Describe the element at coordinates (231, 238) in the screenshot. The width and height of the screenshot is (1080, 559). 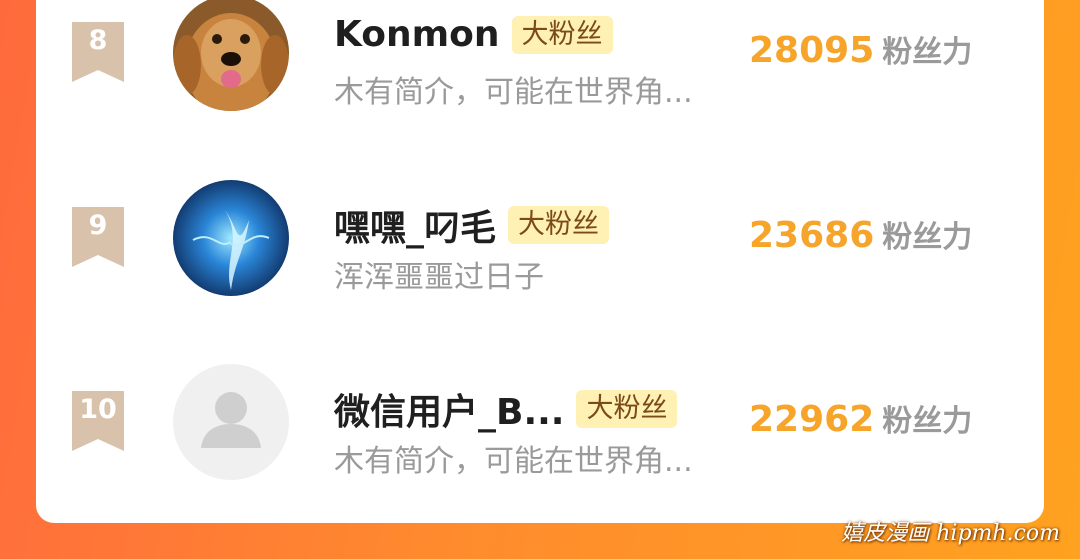
I see `blue-energy-avatar-icon` at that location.